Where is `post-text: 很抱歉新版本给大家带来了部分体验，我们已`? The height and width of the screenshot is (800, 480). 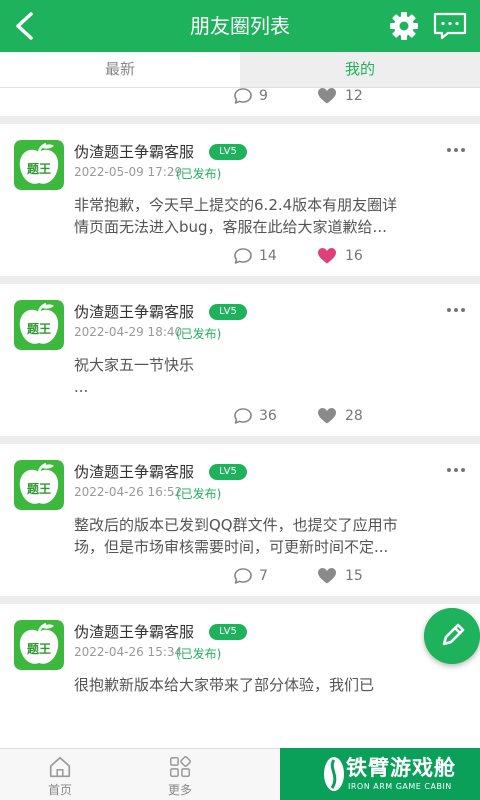 post-text: 很抱歉新版本给大家带来了部分体验，我们已 is located at coordinates (244, 685).